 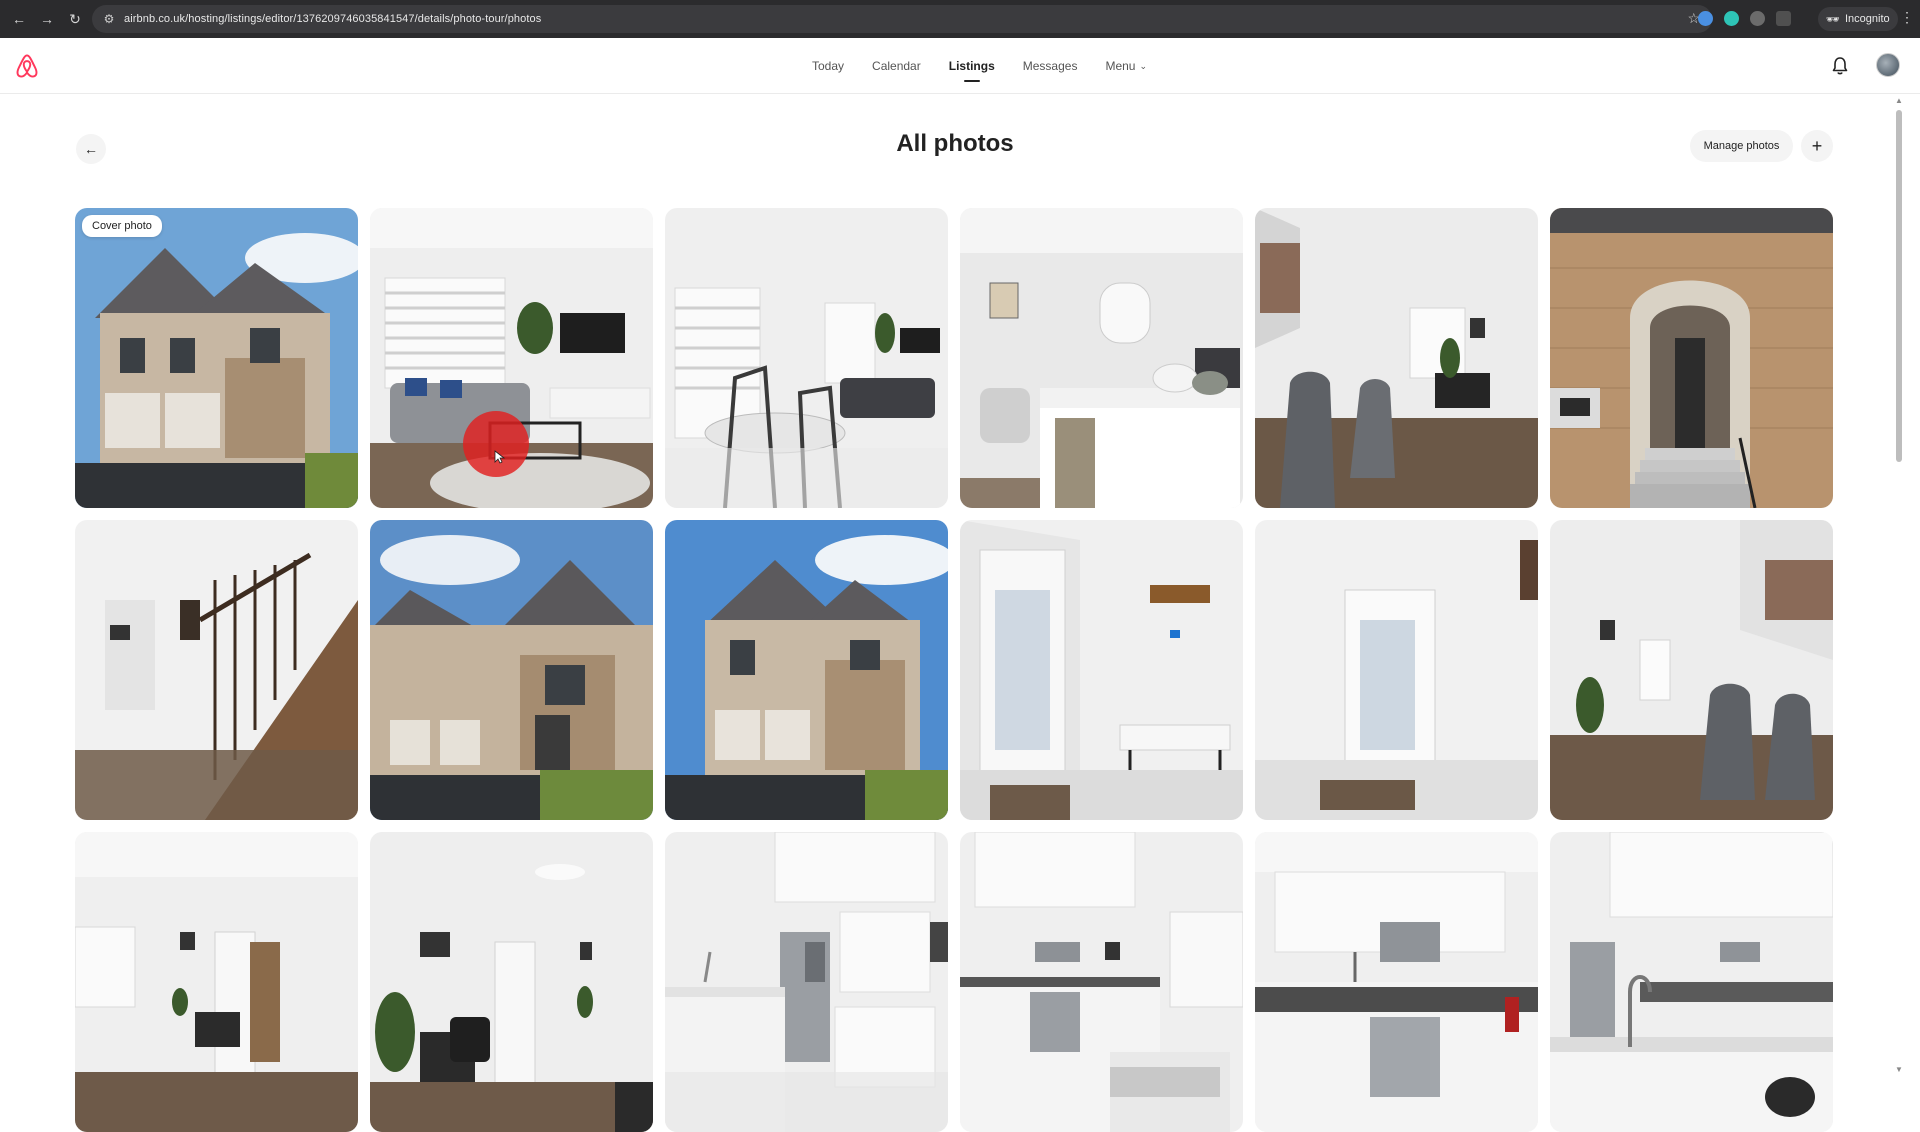 I want to click on photo-kitchen-fridge, so click(x=806, y=982).